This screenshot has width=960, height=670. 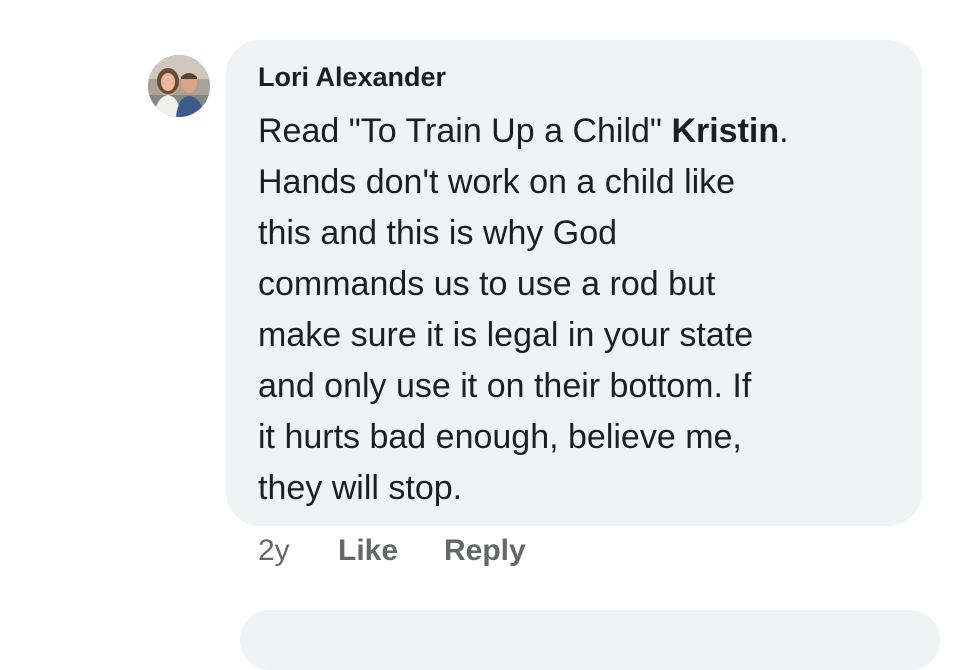 What do you see at coordinates (368, 551) in the screenshot?
I see `like-button: Like` at bounding box center [368, 551].